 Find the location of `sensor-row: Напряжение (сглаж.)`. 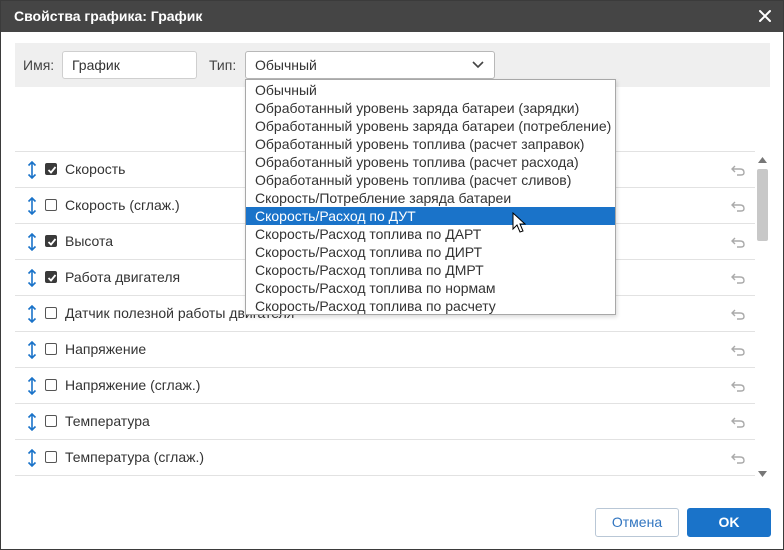

sensor-row: Напряжение (сглаж.) is located at coordinates (385, 386).